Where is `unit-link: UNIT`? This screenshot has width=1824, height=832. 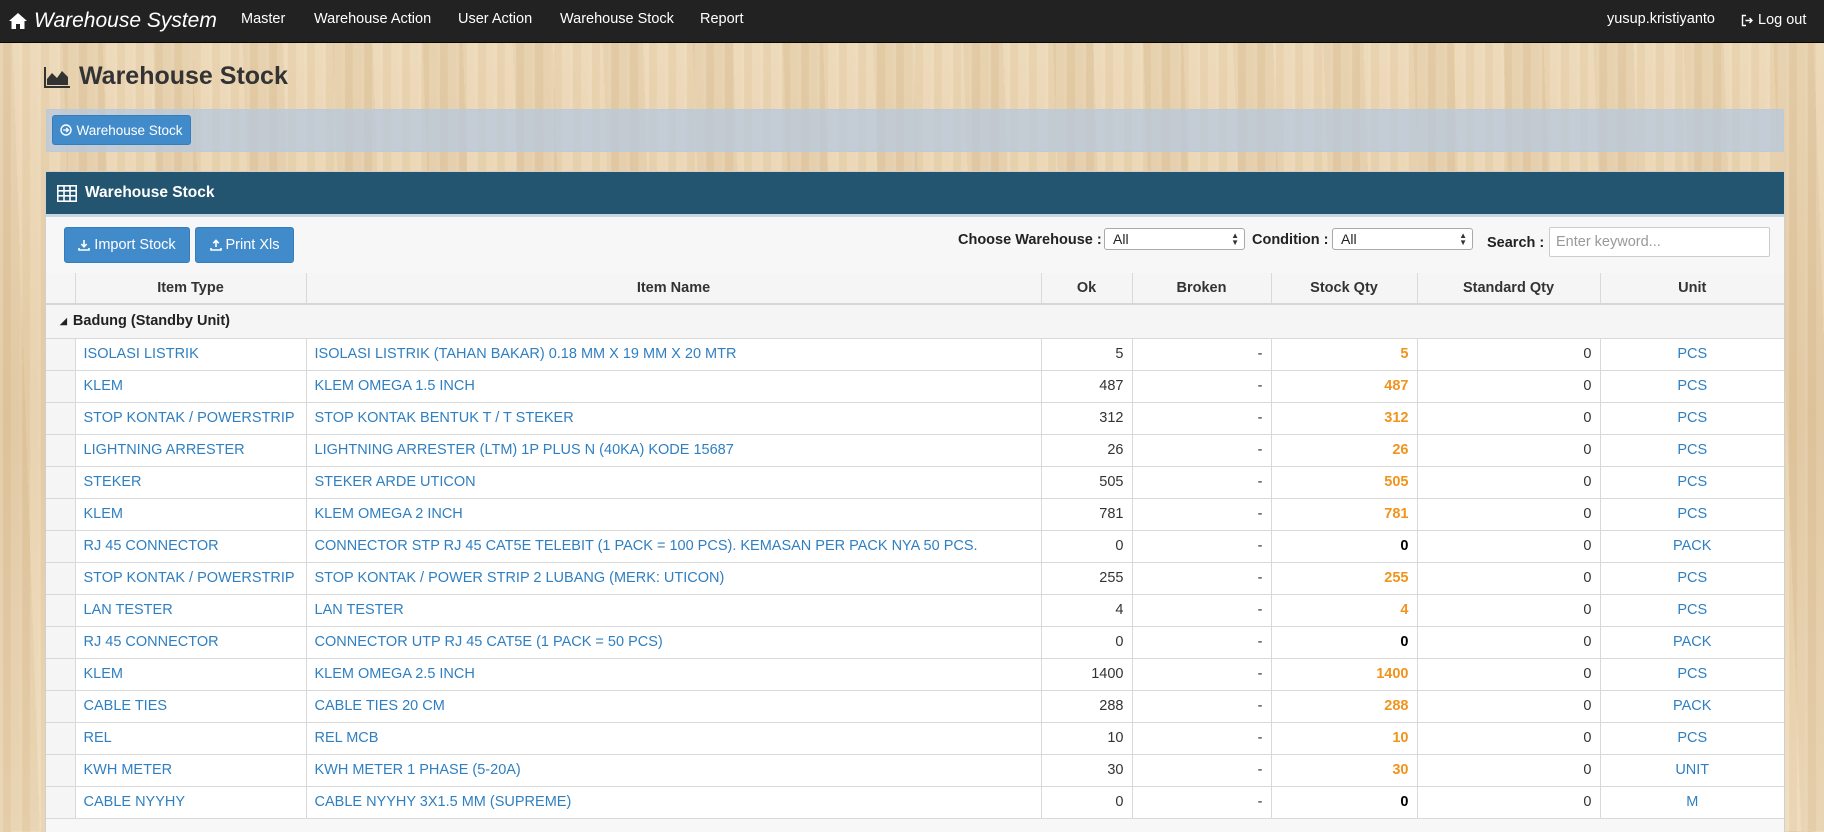 unit-link: UNIT is located at coordinates (1691, 770).